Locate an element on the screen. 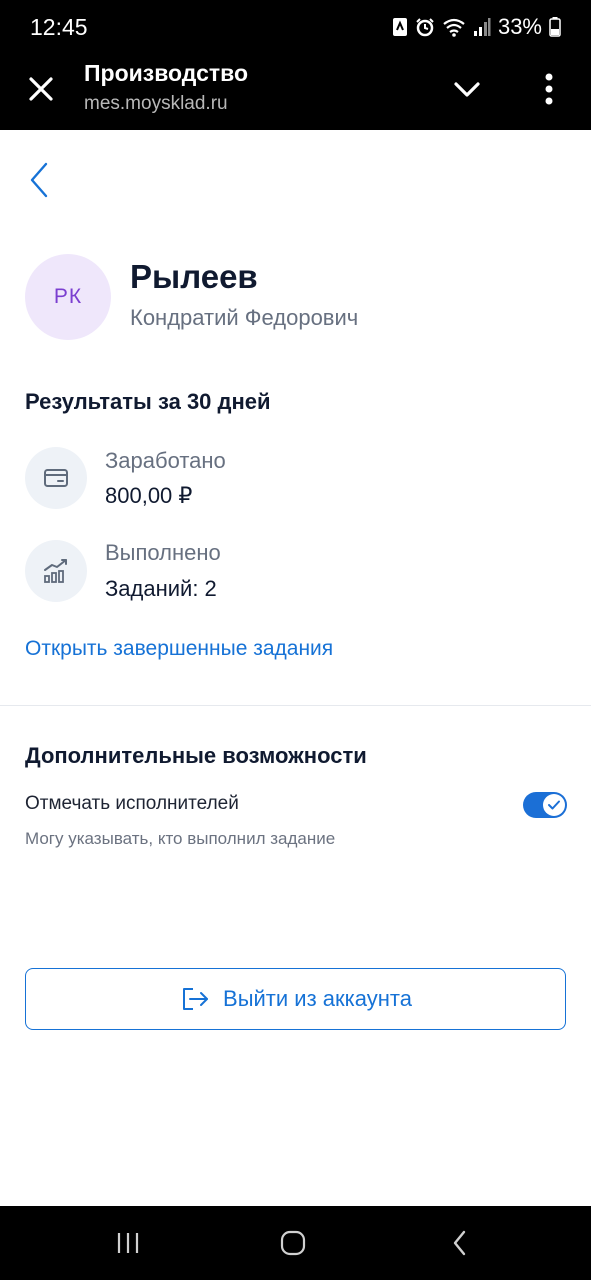 Image resolution: width=591 pixels, height=1280 pixels. check-icon is located at coordinates (554, 805).